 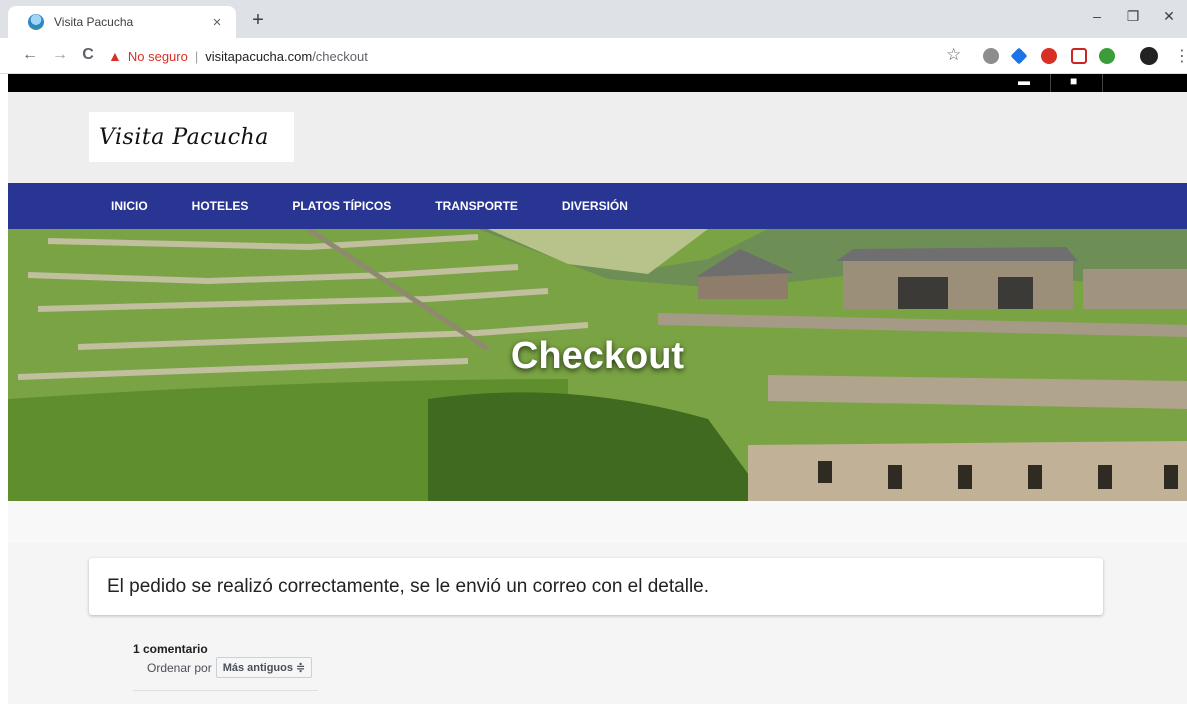 What do you see at coordinates (1169, 16) in the screenshot?
I see `close-window-button: ✕` at bounding box center [1169, 16].